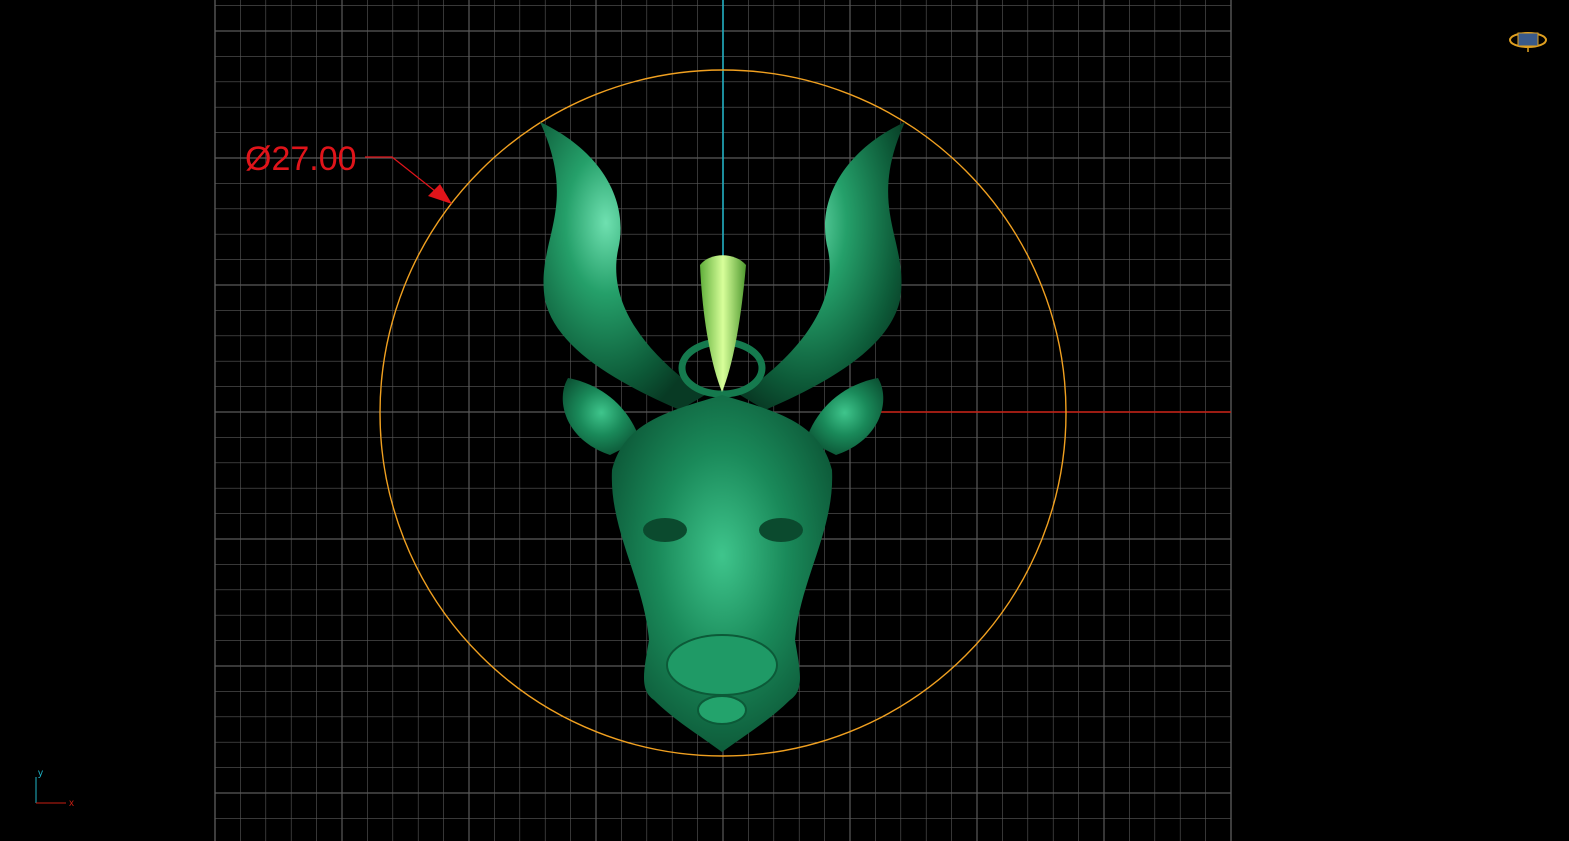 The width and height of the screenshot is (1569, 841). What do you see at coordinates (722, 710) in the screenshot?
I see `chin` at bounding box center [722, 710].